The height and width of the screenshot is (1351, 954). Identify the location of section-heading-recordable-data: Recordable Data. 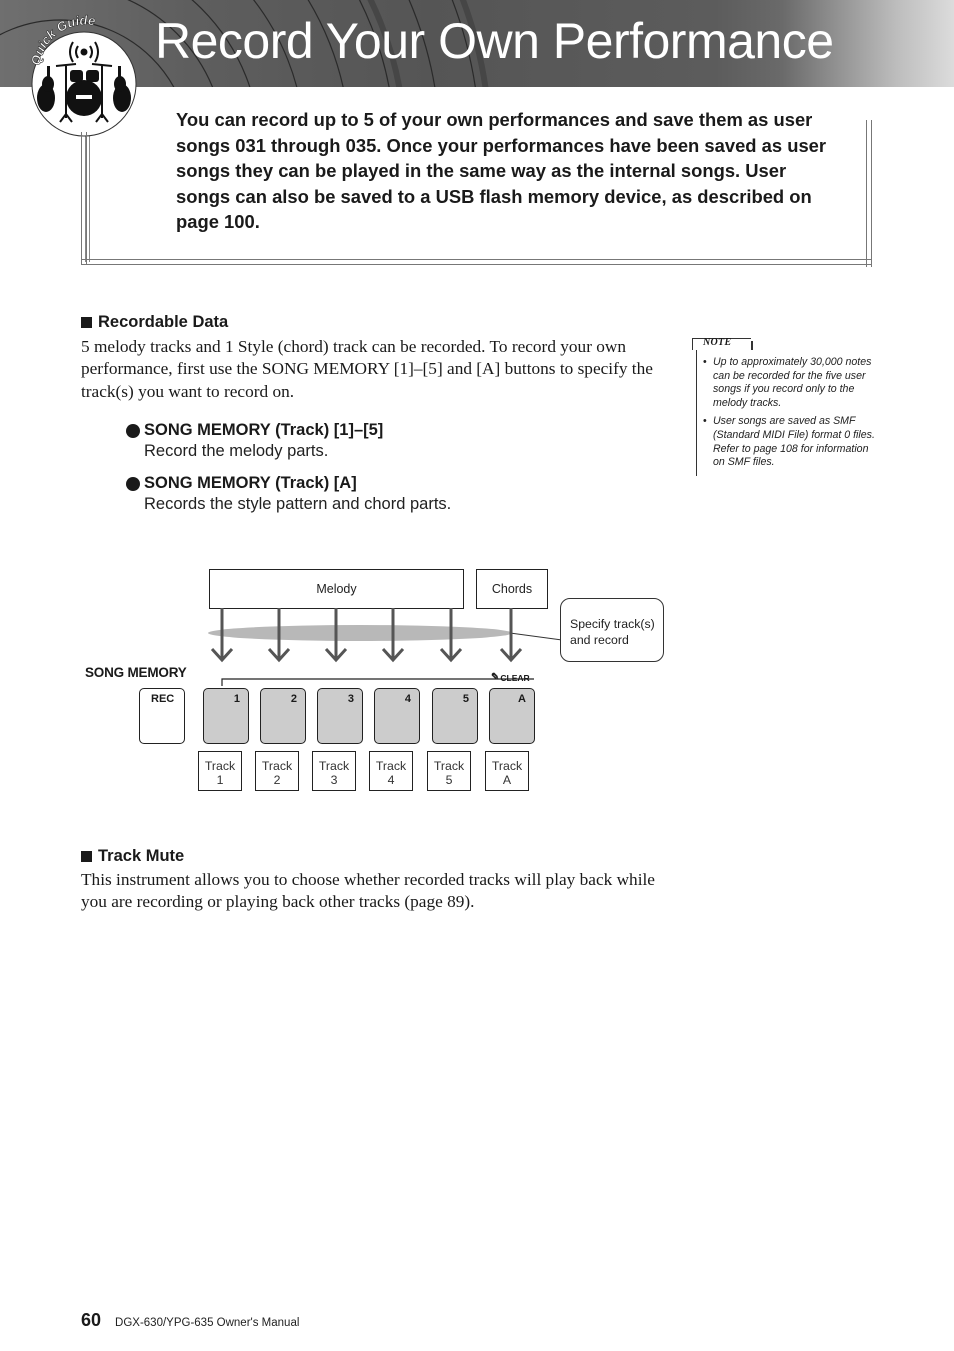
(154, 322).